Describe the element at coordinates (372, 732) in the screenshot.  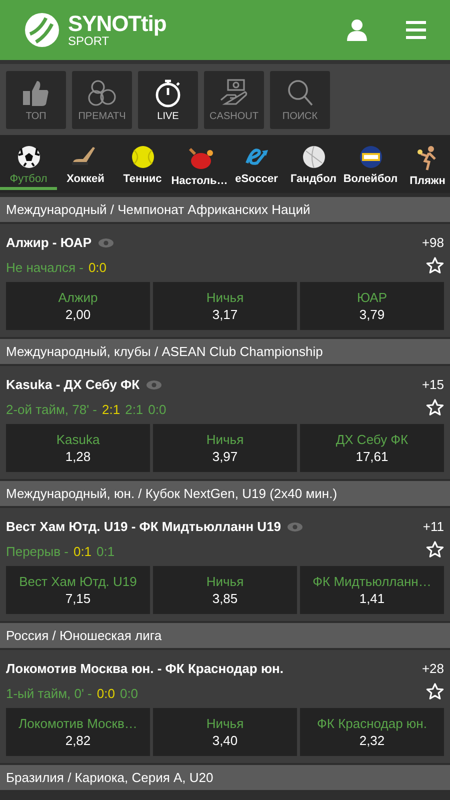
I see `odds-button: ФК Краснодар юн. 2,32` at that location.